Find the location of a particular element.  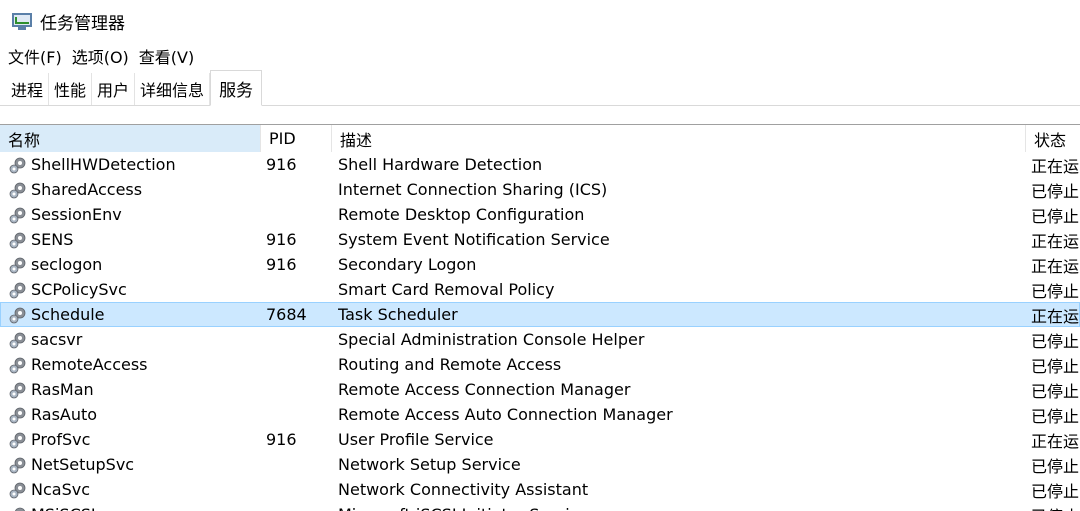

tab-details: 详细信息 is located at coordinates (173, 89).